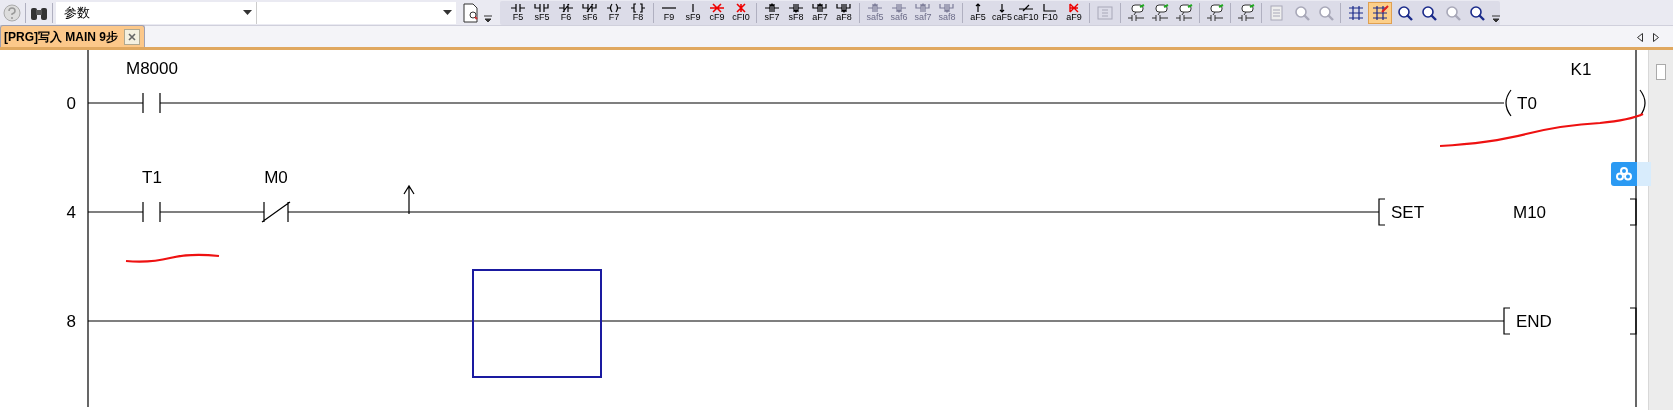 This screenshot has height=410, width=1673. I want to click on ladder-key-button: F6, so click(566, 12).